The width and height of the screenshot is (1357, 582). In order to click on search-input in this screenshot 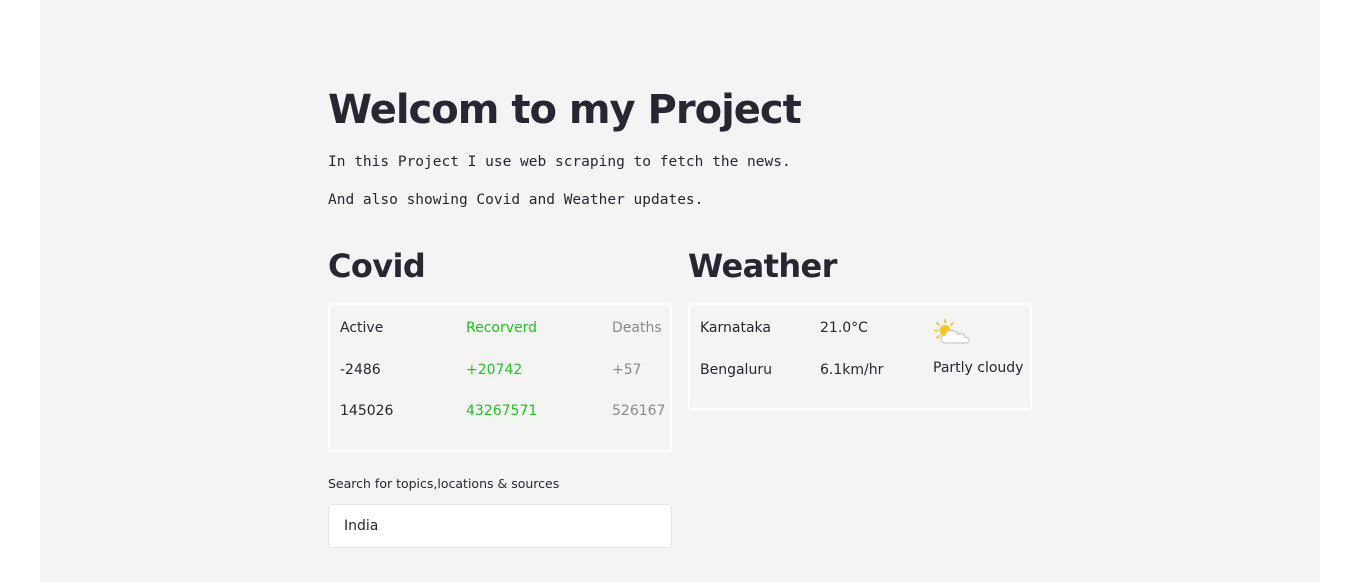, I will do `click(500, 526)`.